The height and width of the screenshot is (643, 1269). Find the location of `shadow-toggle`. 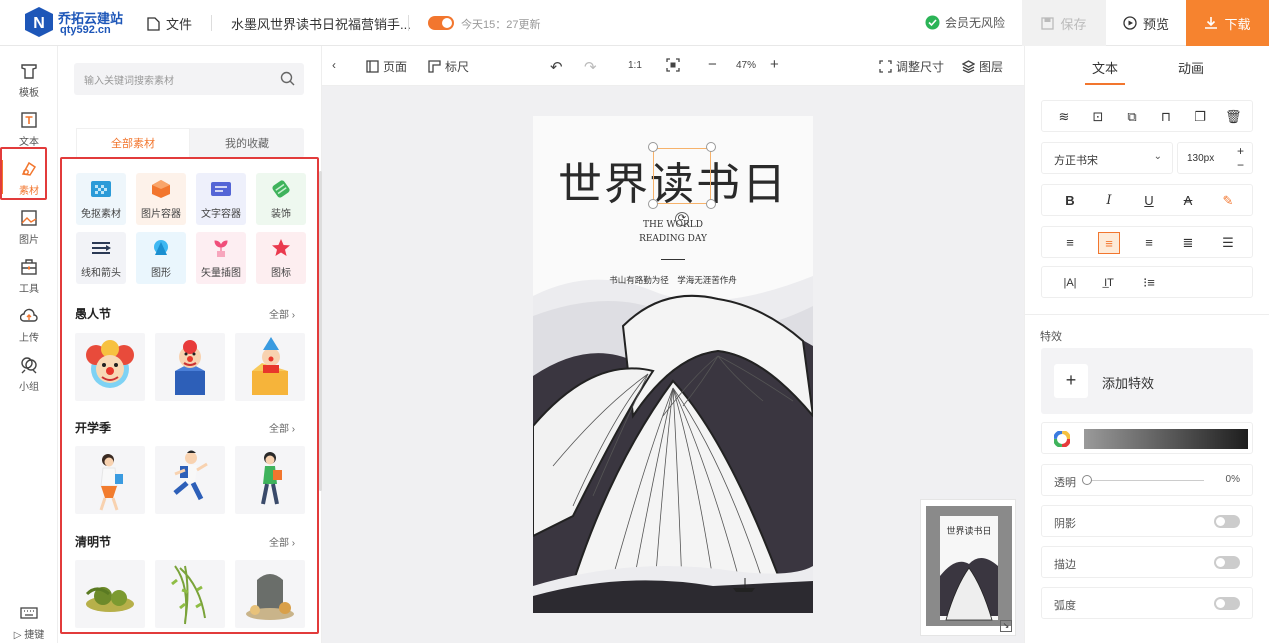

shadow-toggle is located at coordinates (1227, 521).